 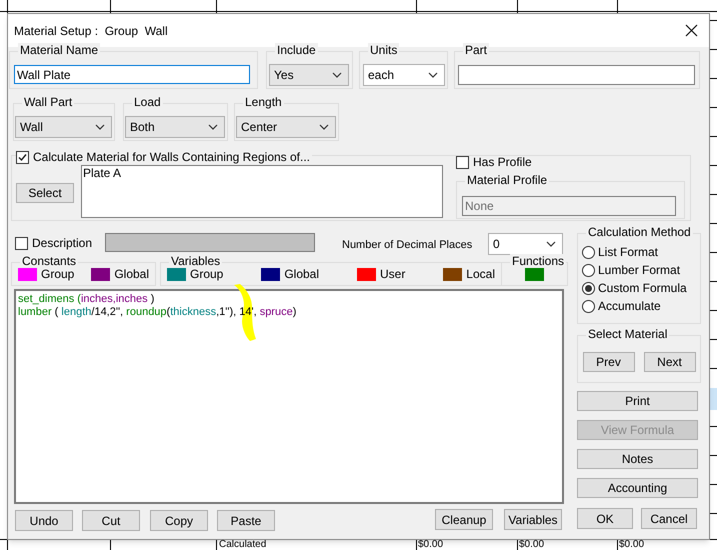 I want to click on dropdown: Yes, so click(x=309, y=75).